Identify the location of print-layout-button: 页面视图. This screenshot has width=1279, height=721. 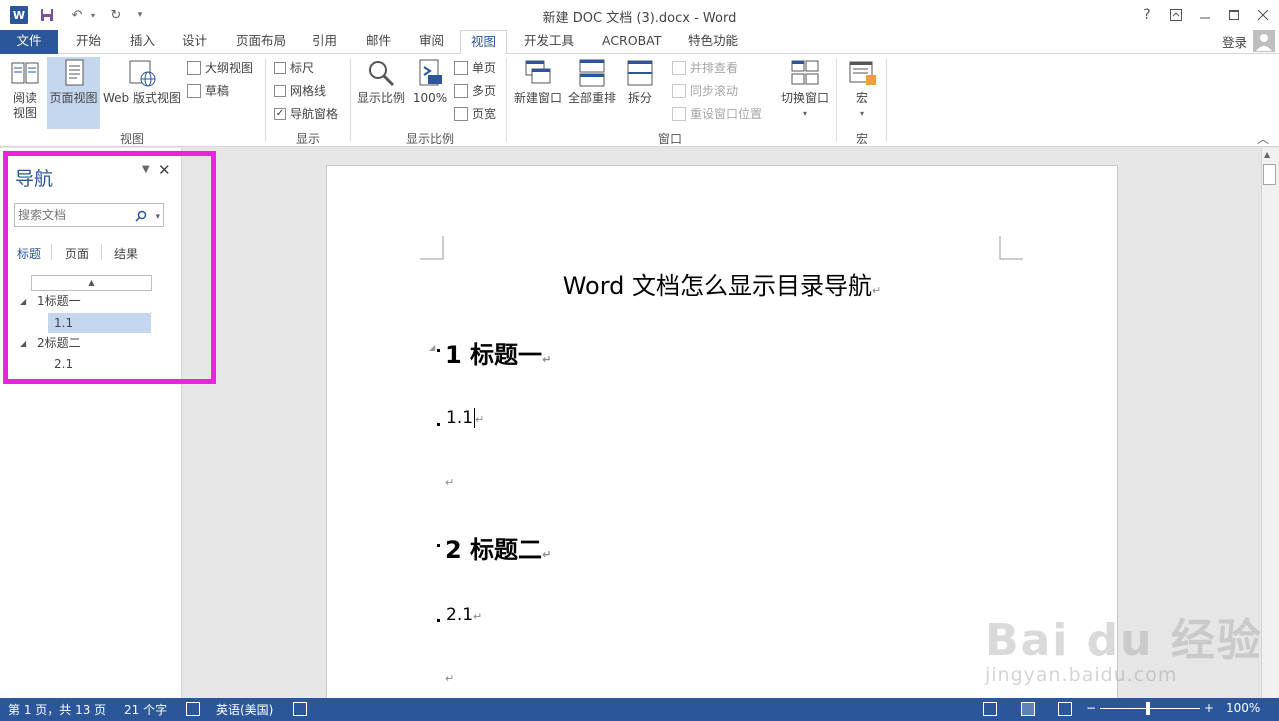
(73, 93).